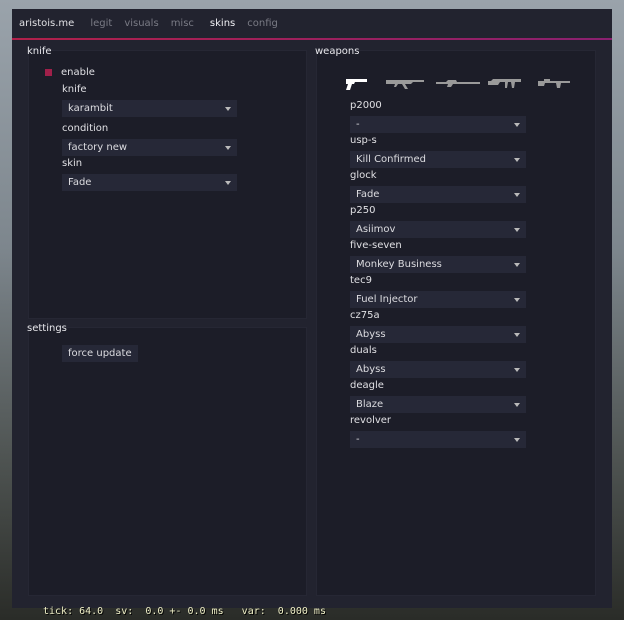 The image size is (624, 620). What do you see at coordinates (98, 147) in the screenshot?
I see `condition-value: factory new` at bounding box center [98, 147].